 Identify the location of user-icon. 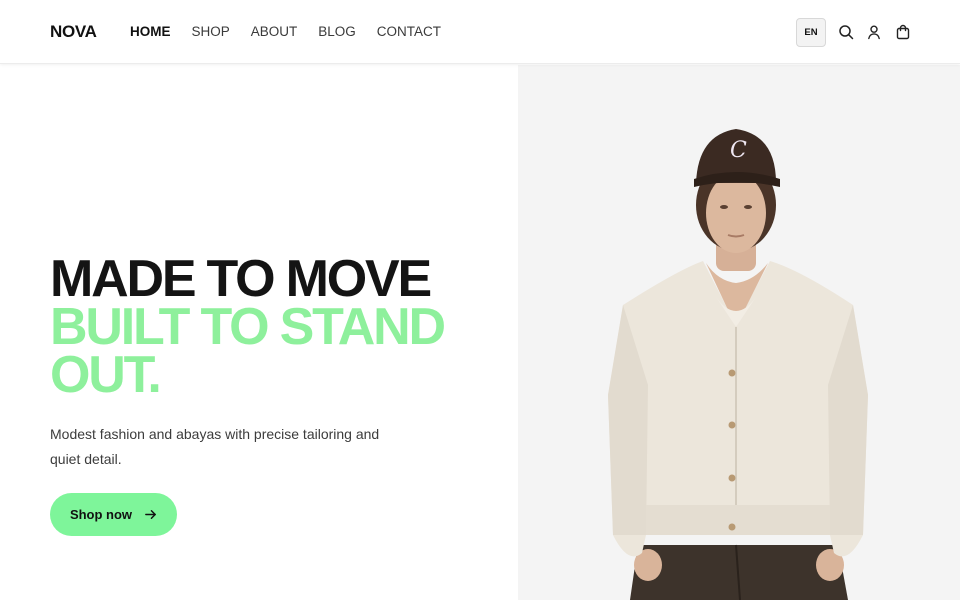
(874, 32).